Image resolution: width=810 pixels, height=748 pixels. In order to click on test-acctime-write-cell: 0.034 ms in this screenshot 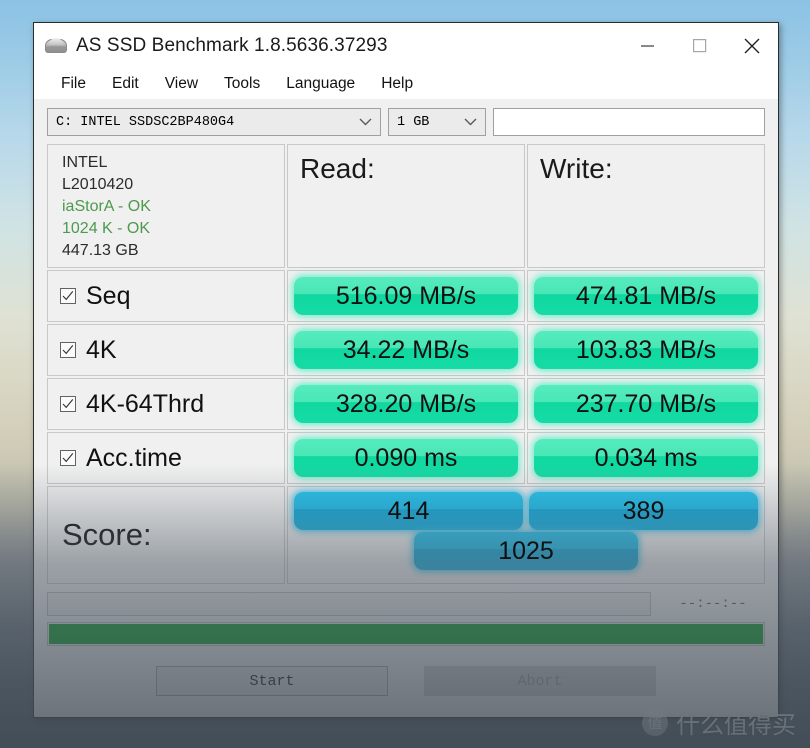, I will do `click(646, 458)`.